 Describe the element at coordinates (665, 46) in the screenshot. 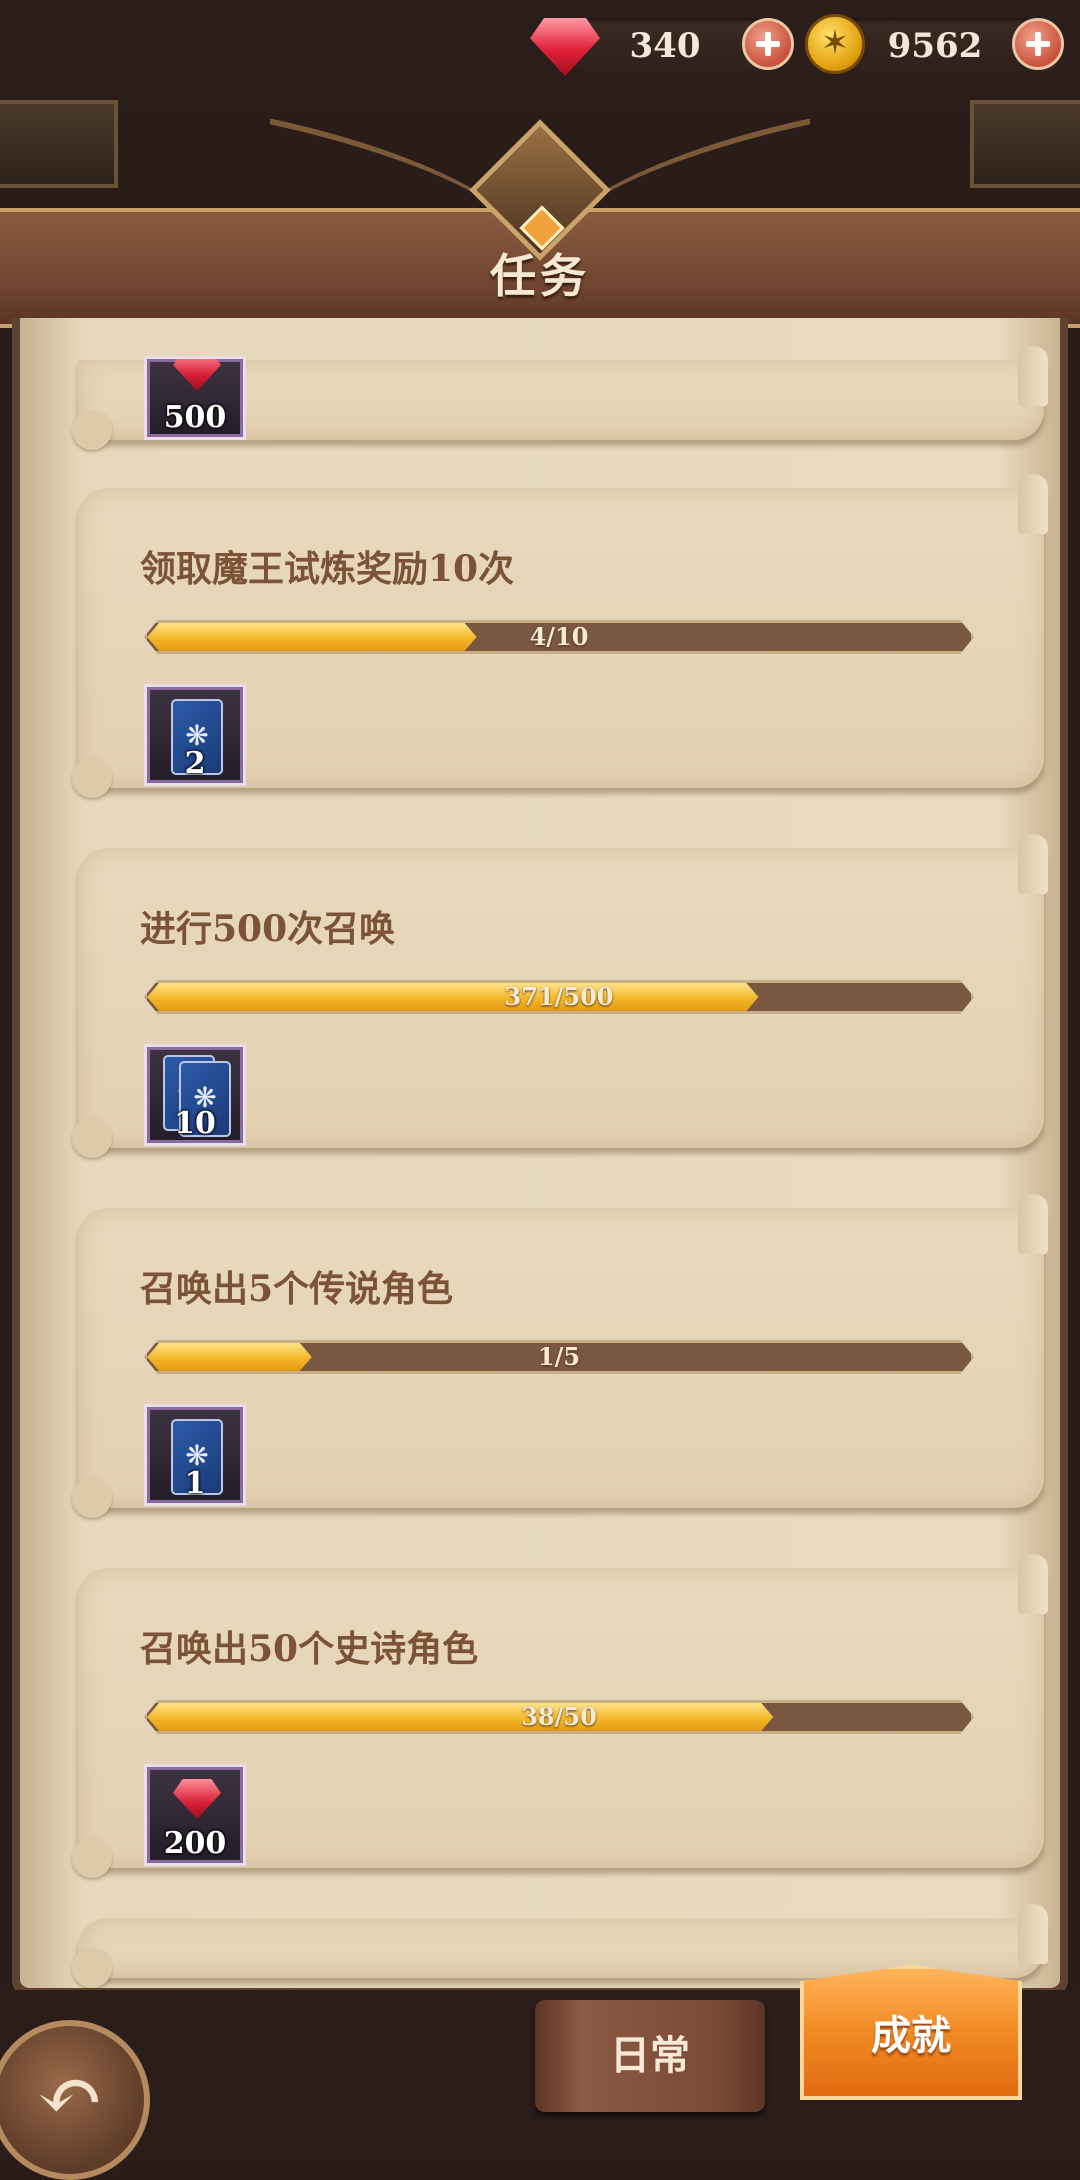

I see `gem-count: 340` at that location.